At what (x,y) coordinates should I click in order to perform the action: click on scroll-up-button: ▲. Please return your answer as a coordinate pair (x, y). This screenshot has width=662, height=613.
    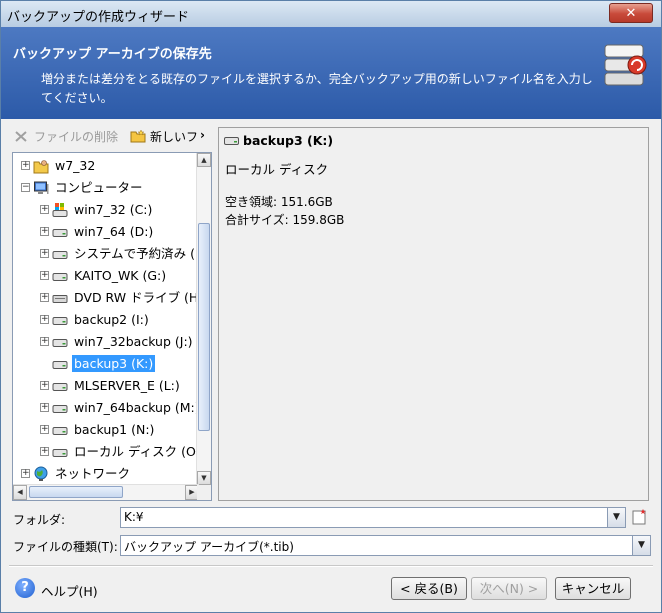
    Looking at the image, I should click on (204, 160).